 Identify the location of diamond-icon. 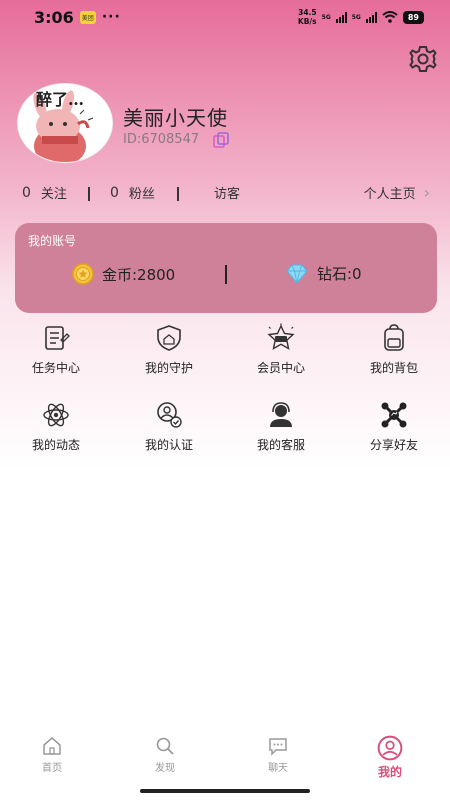
(297, 274).